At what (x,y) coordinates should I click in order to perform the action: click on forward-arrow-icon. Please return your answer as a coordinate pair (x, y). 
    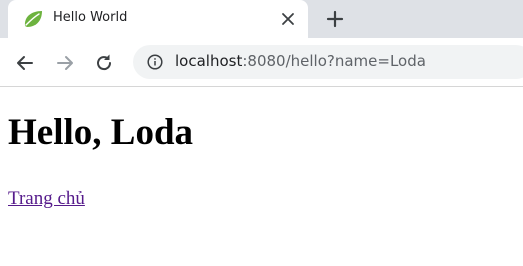
    Looking at the image, I should click on (65, 63).